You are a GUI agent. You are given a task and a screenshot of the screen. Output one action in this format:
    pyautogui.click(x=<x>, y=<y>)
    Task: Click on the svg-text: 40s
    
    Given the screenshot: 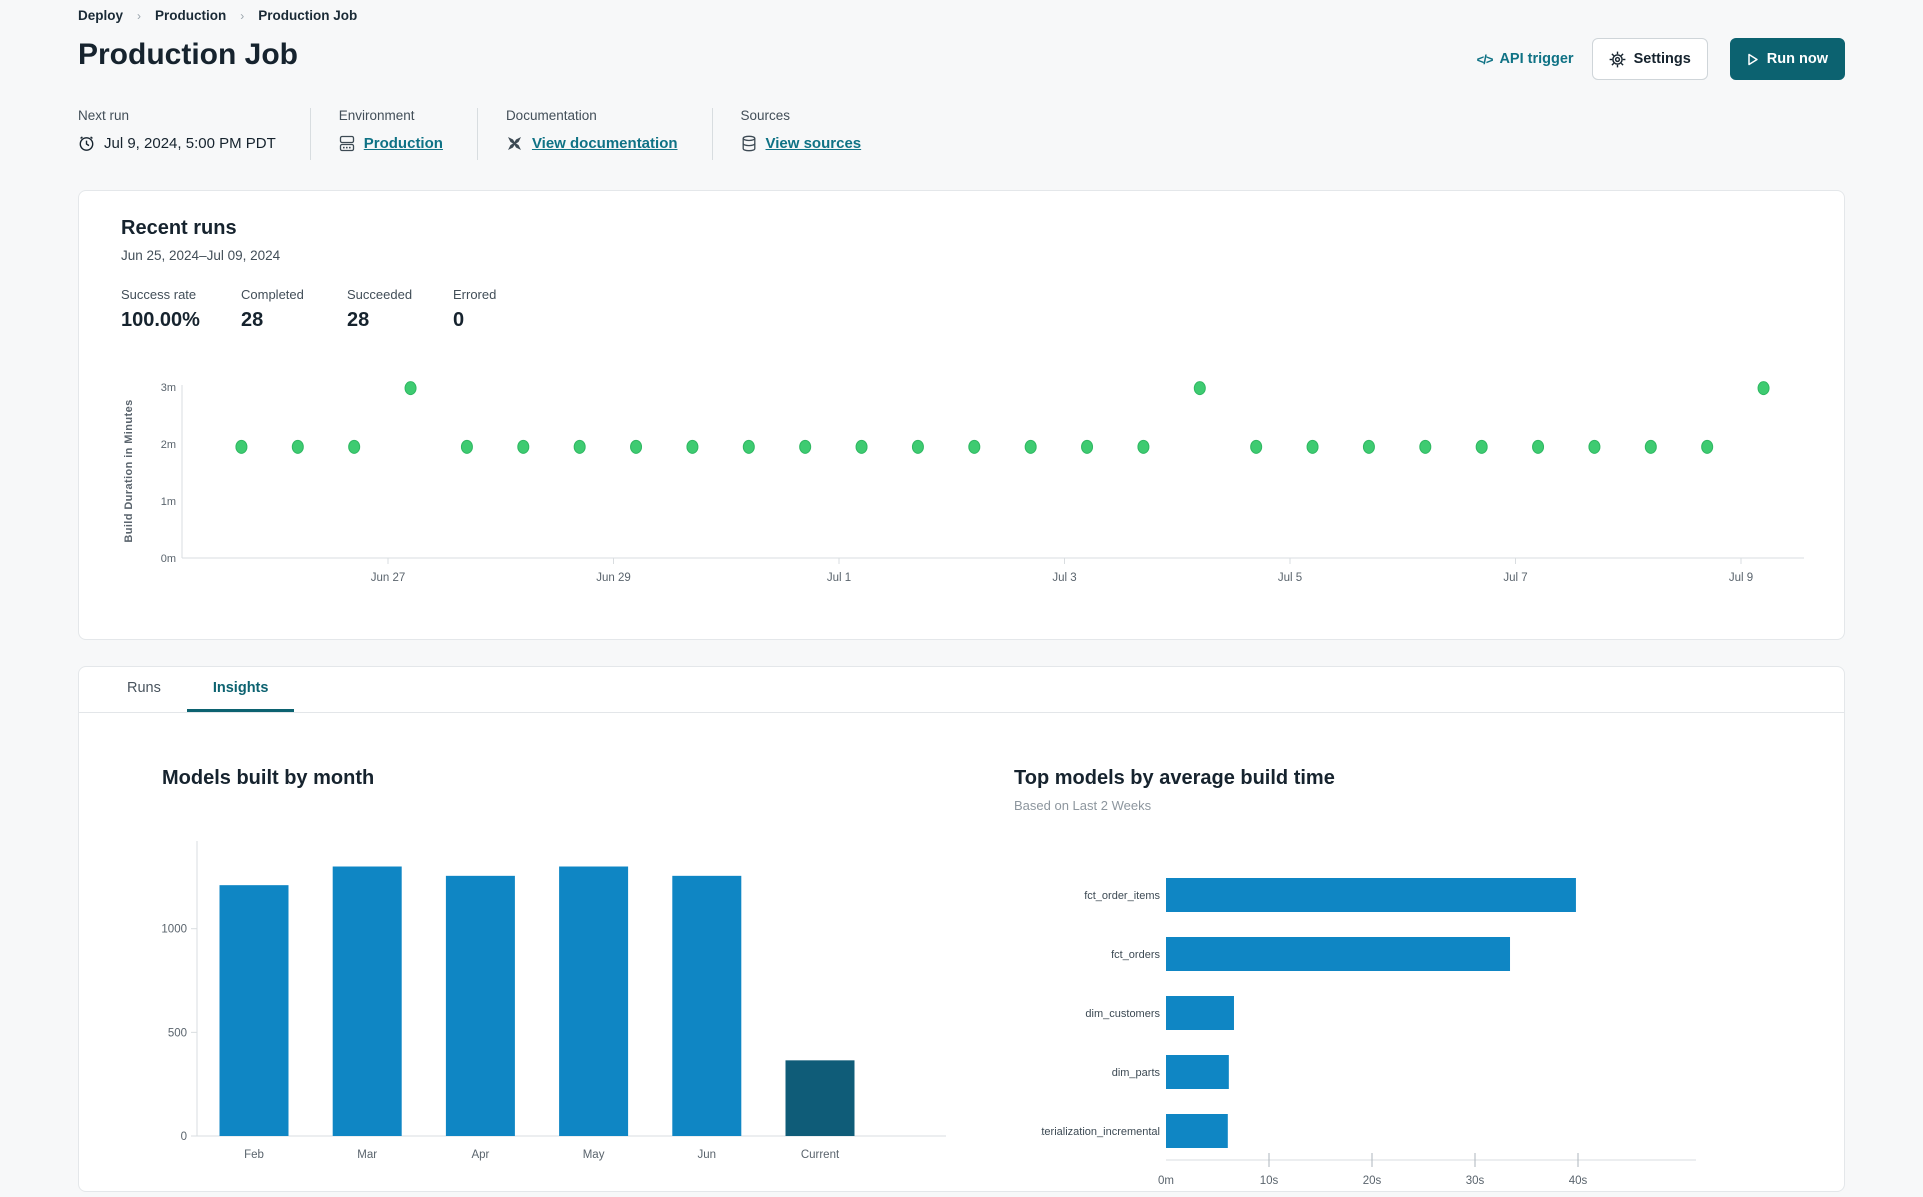 What is the action you would take?
    pyautogui.click(x=1578, y=1181)
    